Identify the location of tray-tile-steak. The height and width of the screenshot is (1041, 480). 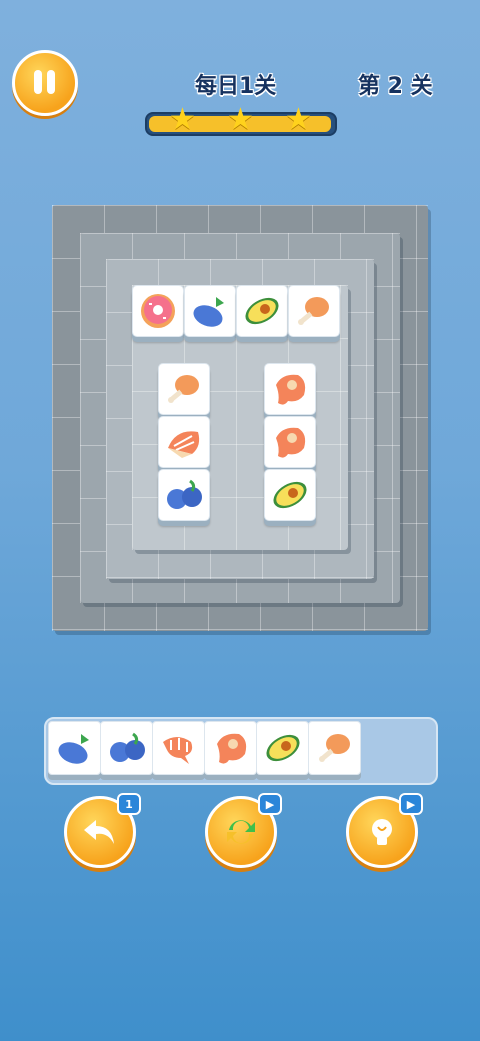
(230, 748).